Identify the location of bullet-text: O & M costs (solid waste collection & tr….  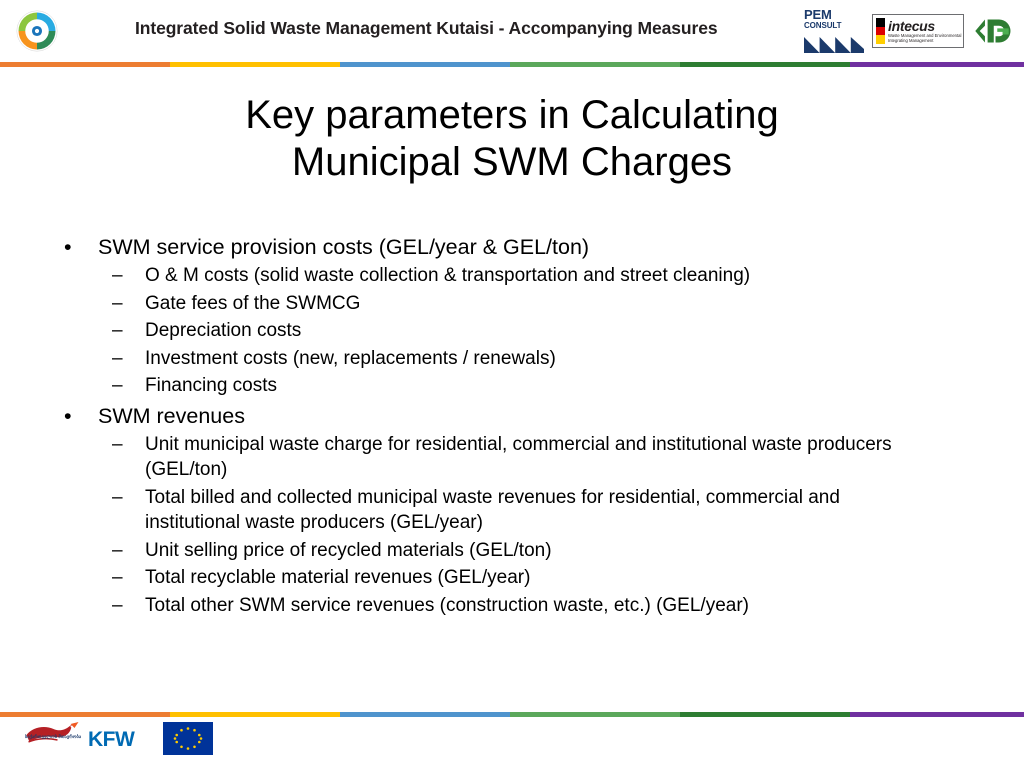
(448, 275).